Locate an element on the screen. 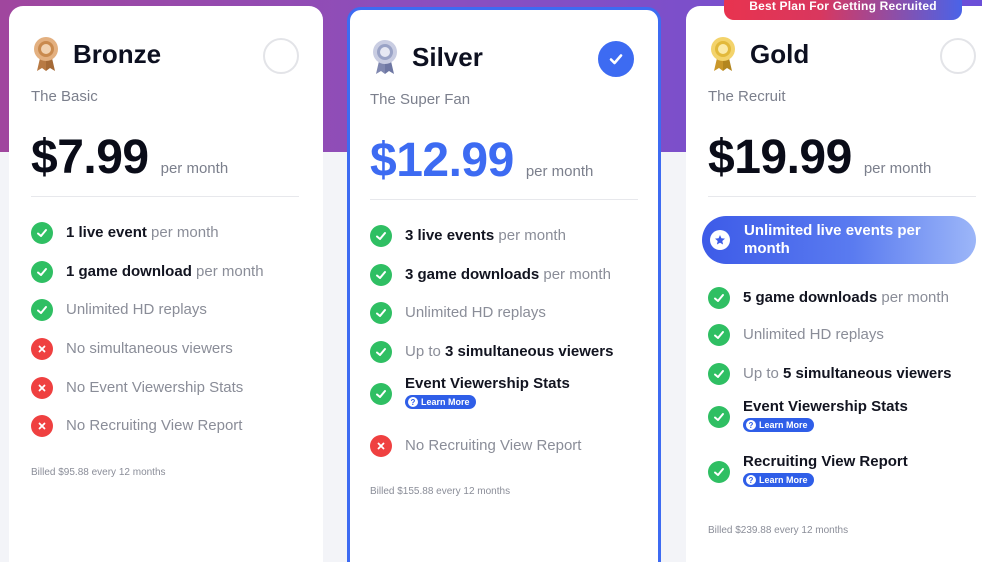  feature-item: Up to 5 simultaneous viewers is located at coordinates (845, 374).